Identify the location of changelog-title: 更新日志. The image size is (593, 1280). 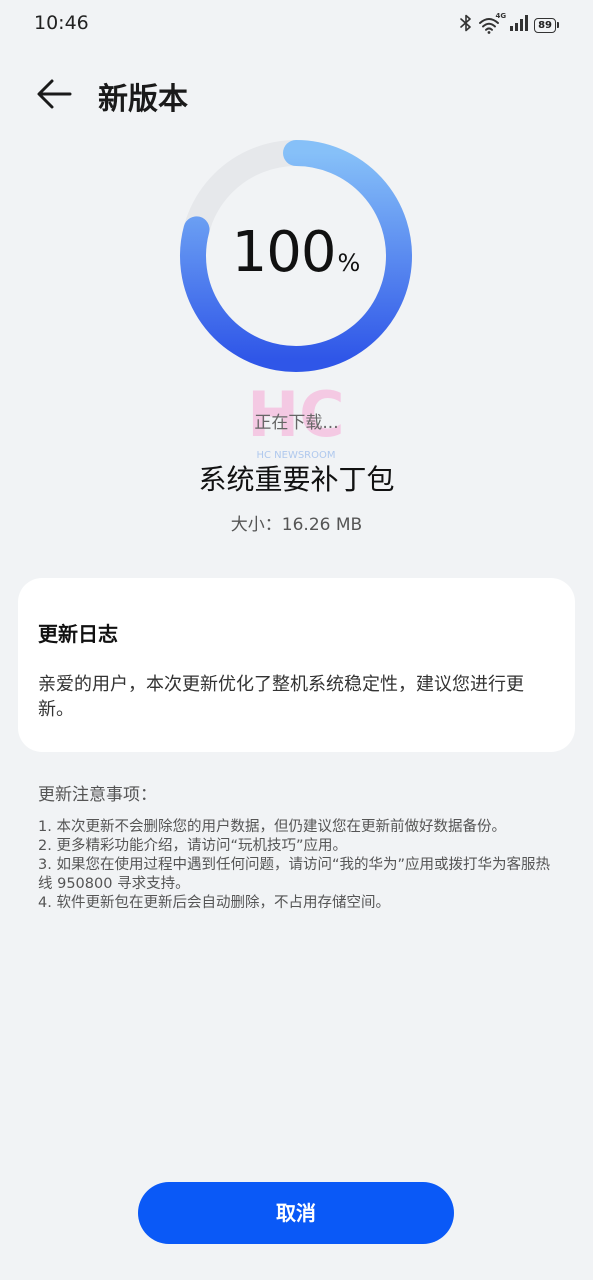
(78, 634).